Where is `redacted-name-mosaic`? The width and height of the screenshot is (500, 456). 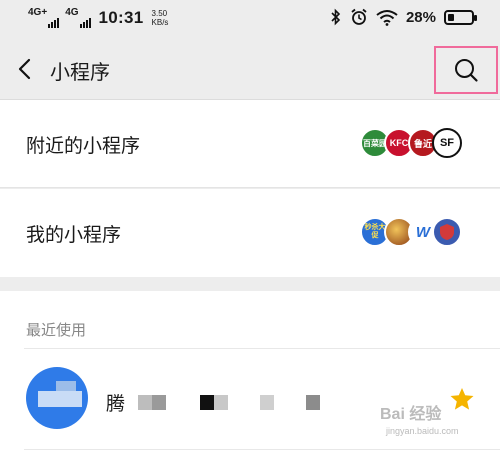
redacted-name-mosaic is located at coordinates (237, 402).